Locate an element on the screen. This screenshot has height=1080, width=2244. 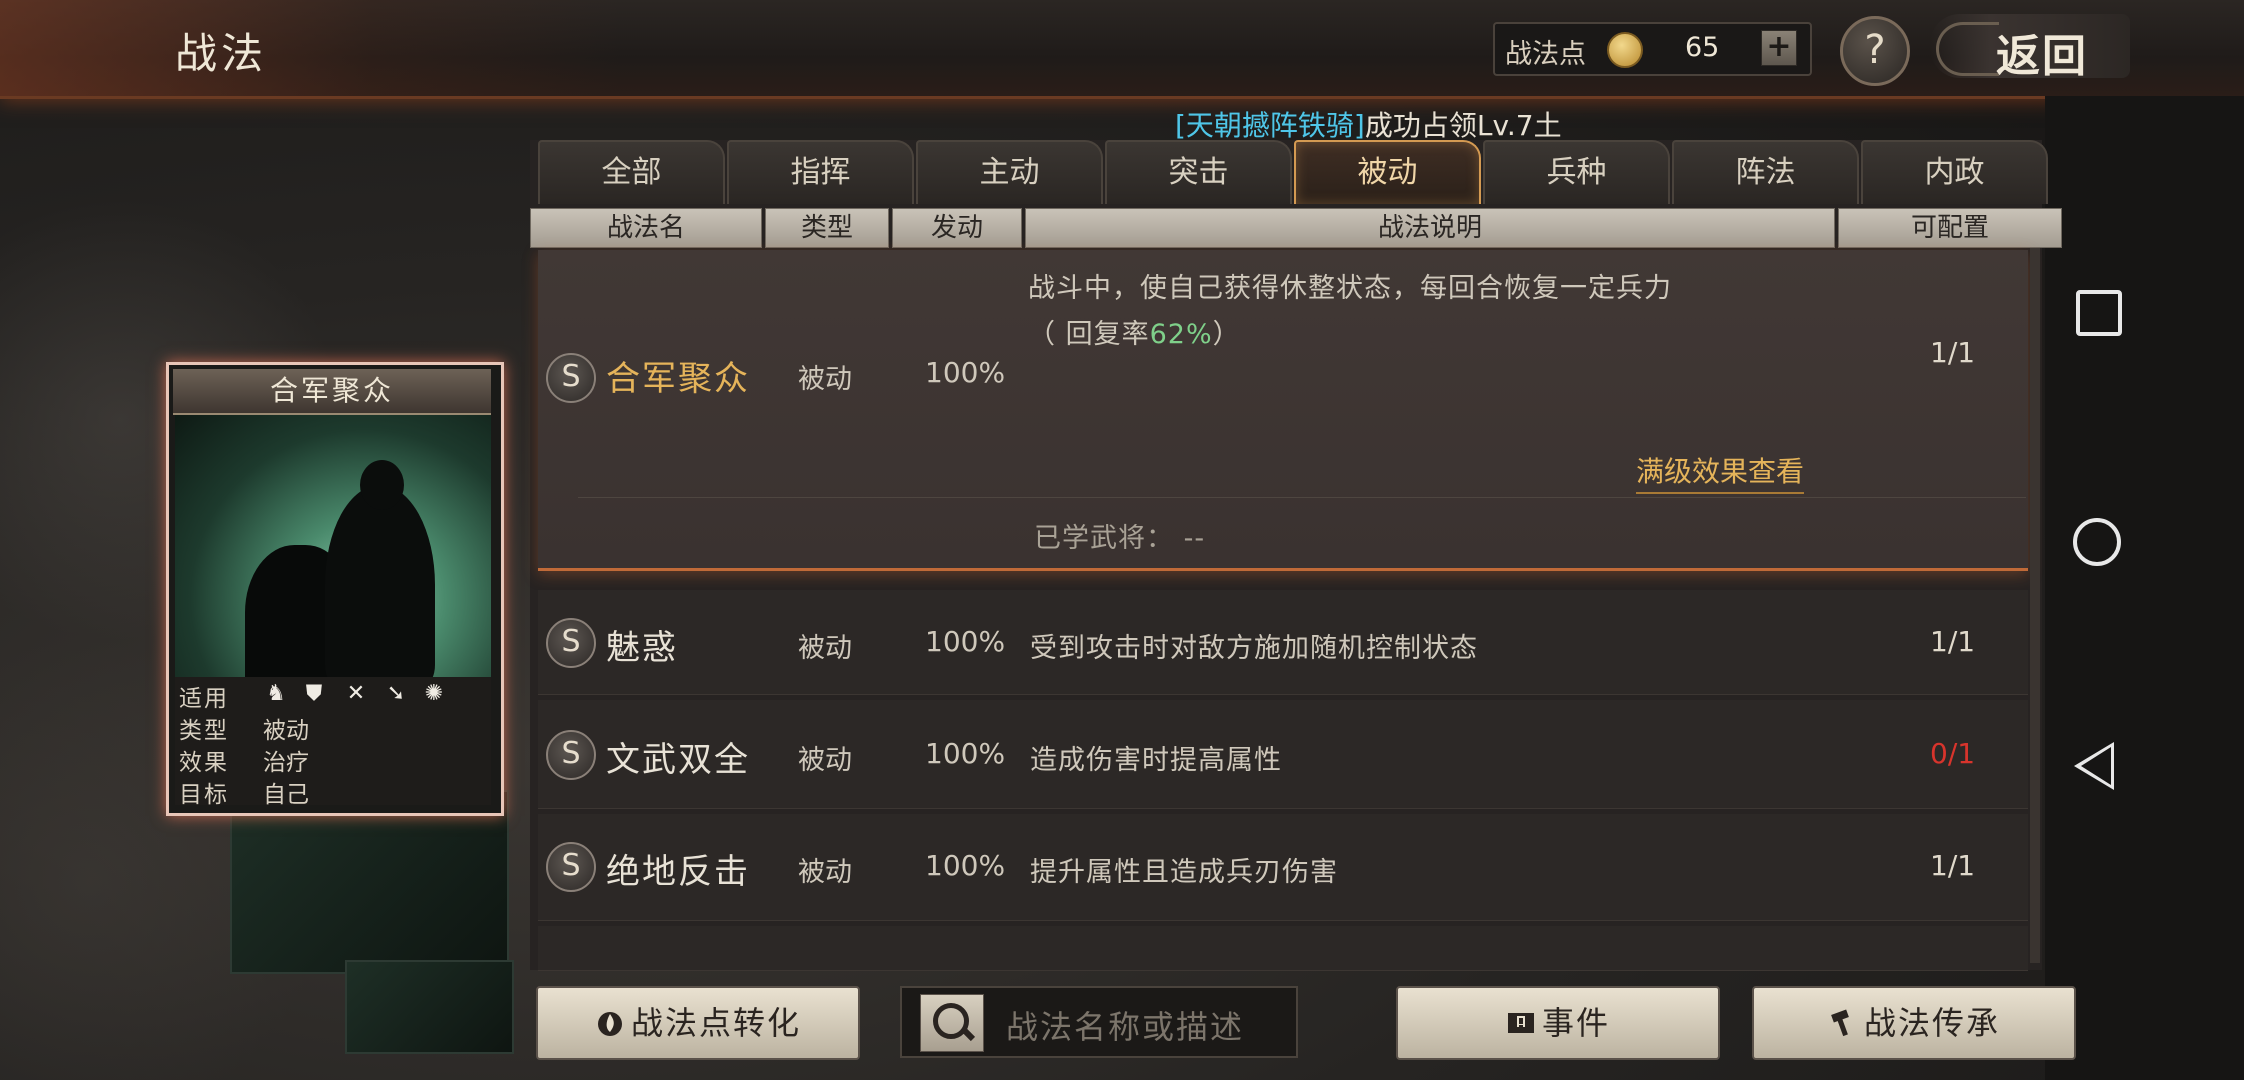
recovery-rate-suffix: ） is located at coordinates (1226, 334).